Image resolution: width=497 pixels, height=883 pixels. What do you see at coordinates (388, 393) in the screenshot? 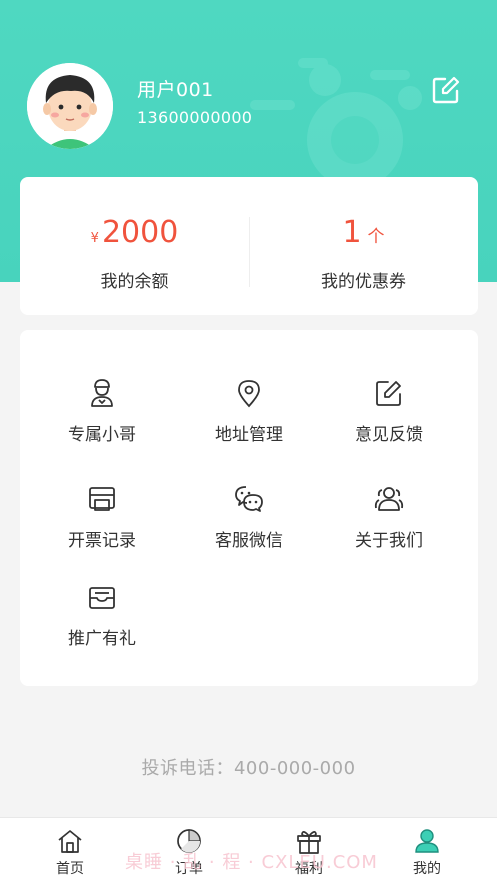
I see `edit-feedback-icon` at bounding box center [388, 393].